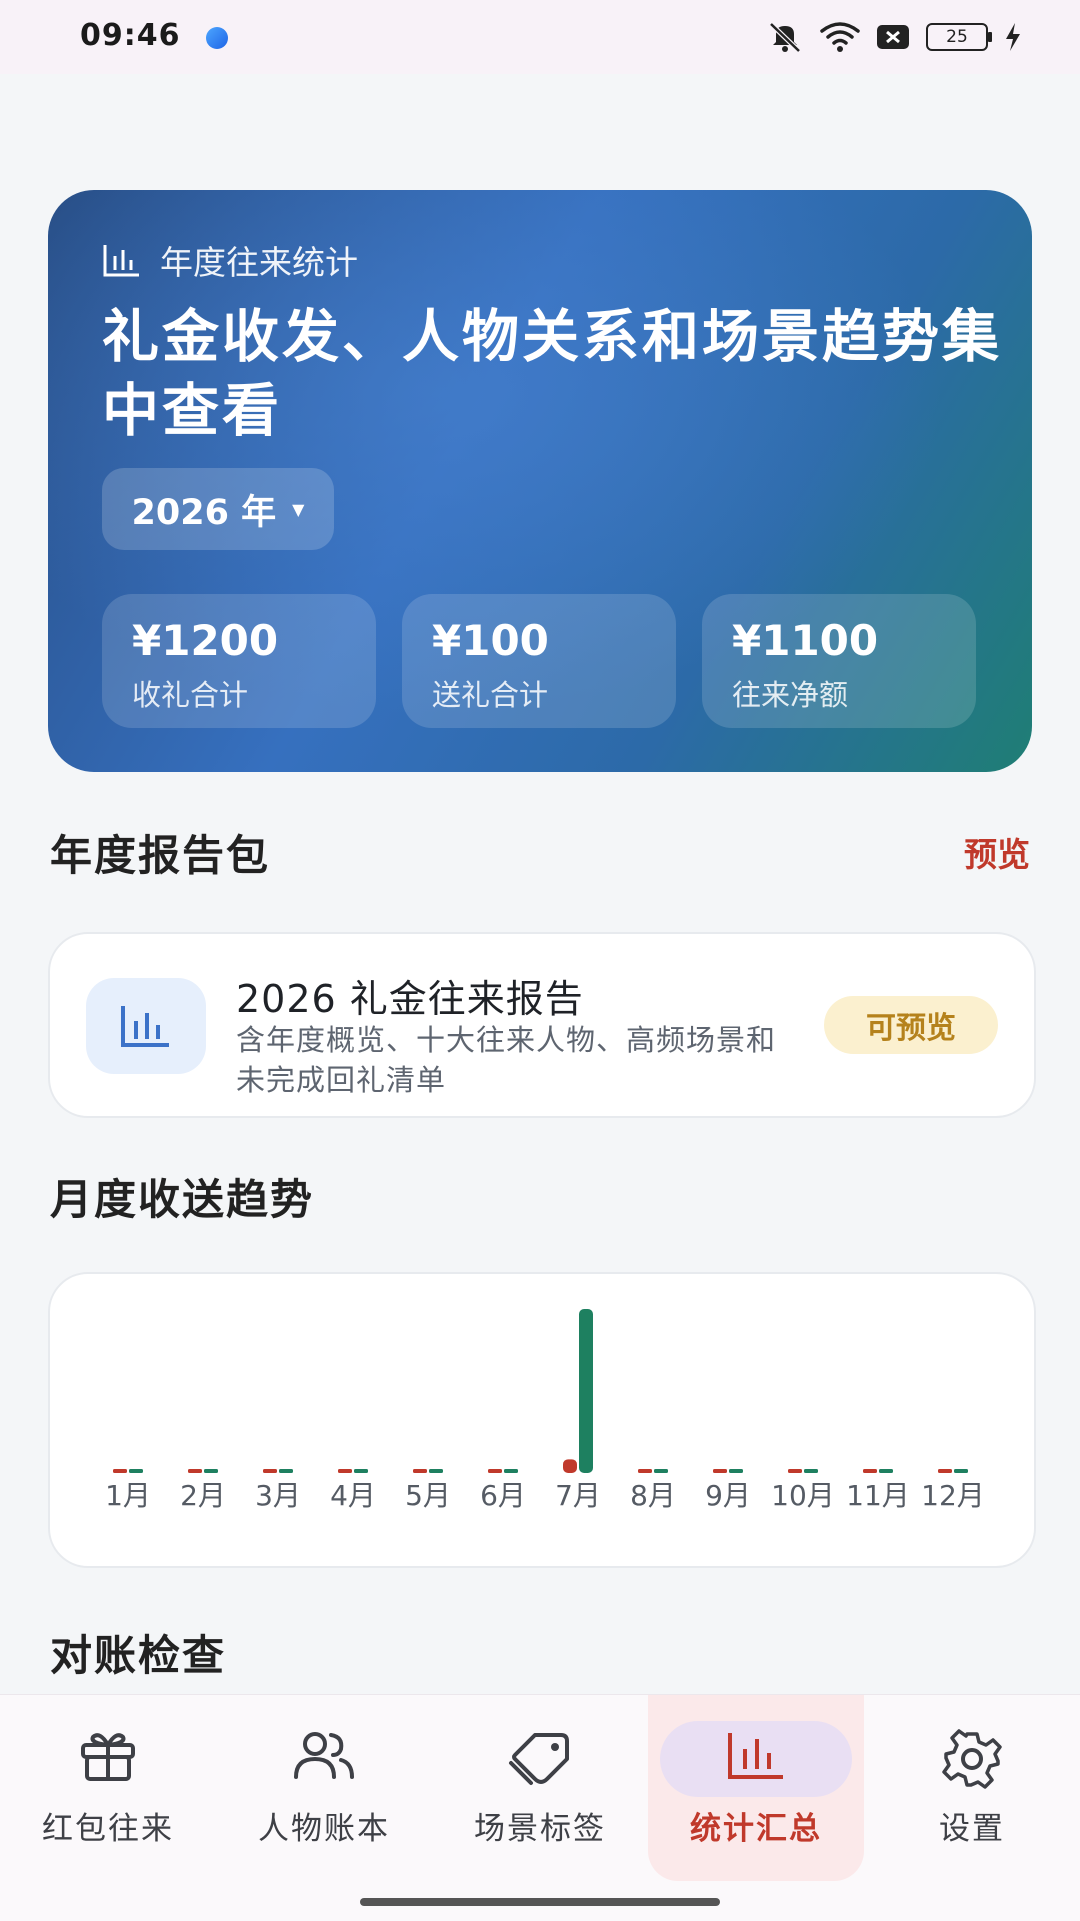 Image resolution: width=1080 pixels, height=1921 pixels. What do you see at coordinates (203, 1495) in the screenshot?
I see `x-tick-label: 2月` at bounding box center [203, 1495].